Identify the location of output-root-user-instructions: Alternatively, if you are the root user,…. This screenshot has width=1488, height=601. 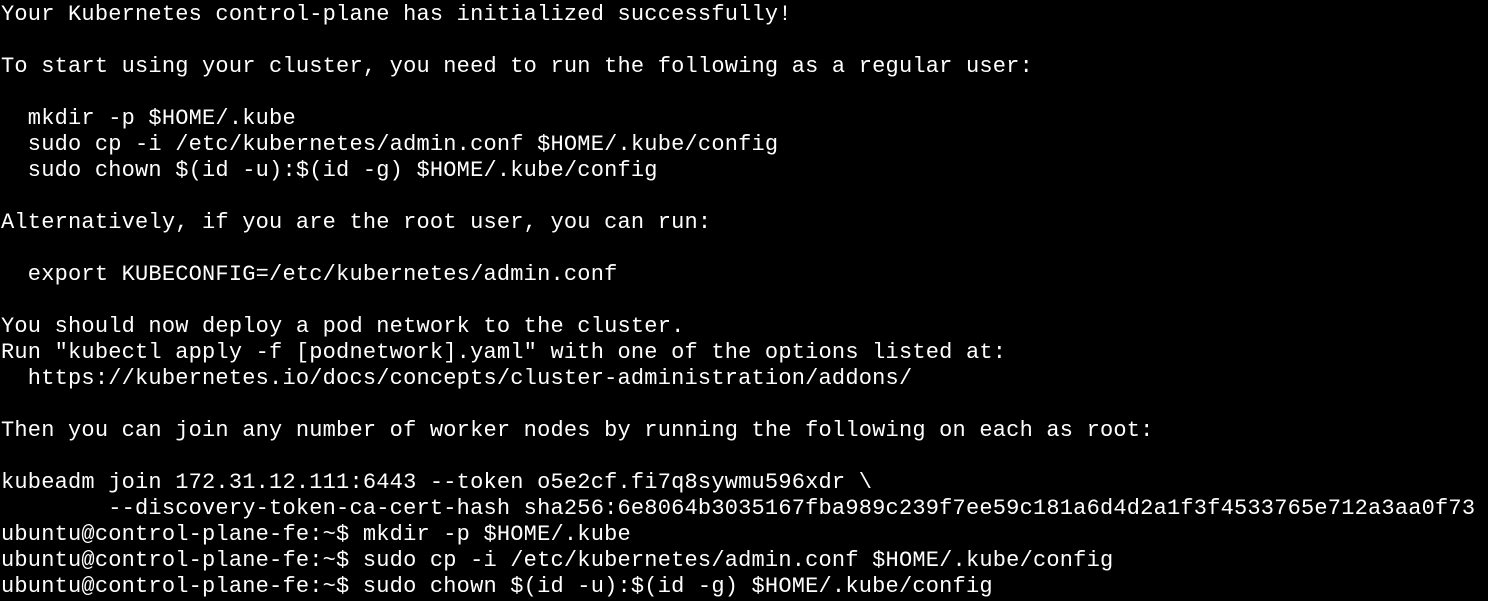
(356, 222).